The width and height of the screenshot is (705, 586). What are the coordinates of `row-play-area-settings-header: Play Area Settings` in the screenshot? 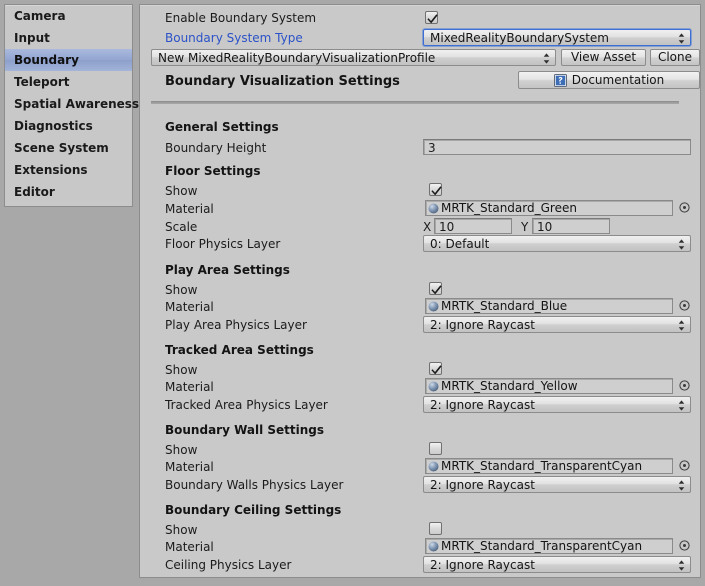 It's located at (420, 271).